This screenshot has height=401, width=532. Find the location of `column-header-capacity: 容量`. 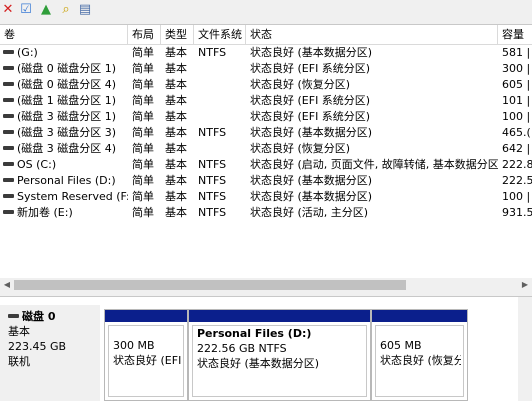

column-header-capacity: 容量 is located at coordinates (515, 34).